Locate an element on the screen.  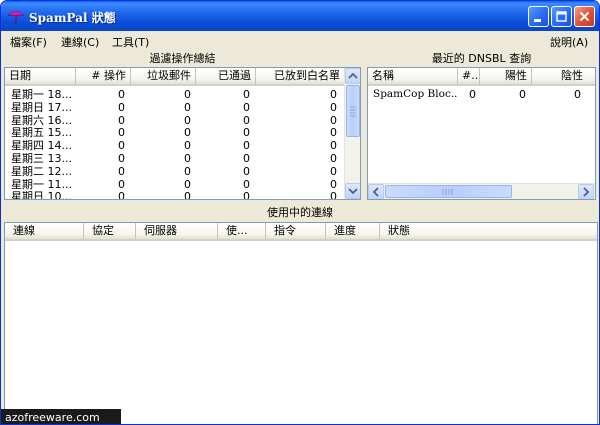
table-row: 星期四 14... 0 0 0 0 is located at coordinates (182, 145).